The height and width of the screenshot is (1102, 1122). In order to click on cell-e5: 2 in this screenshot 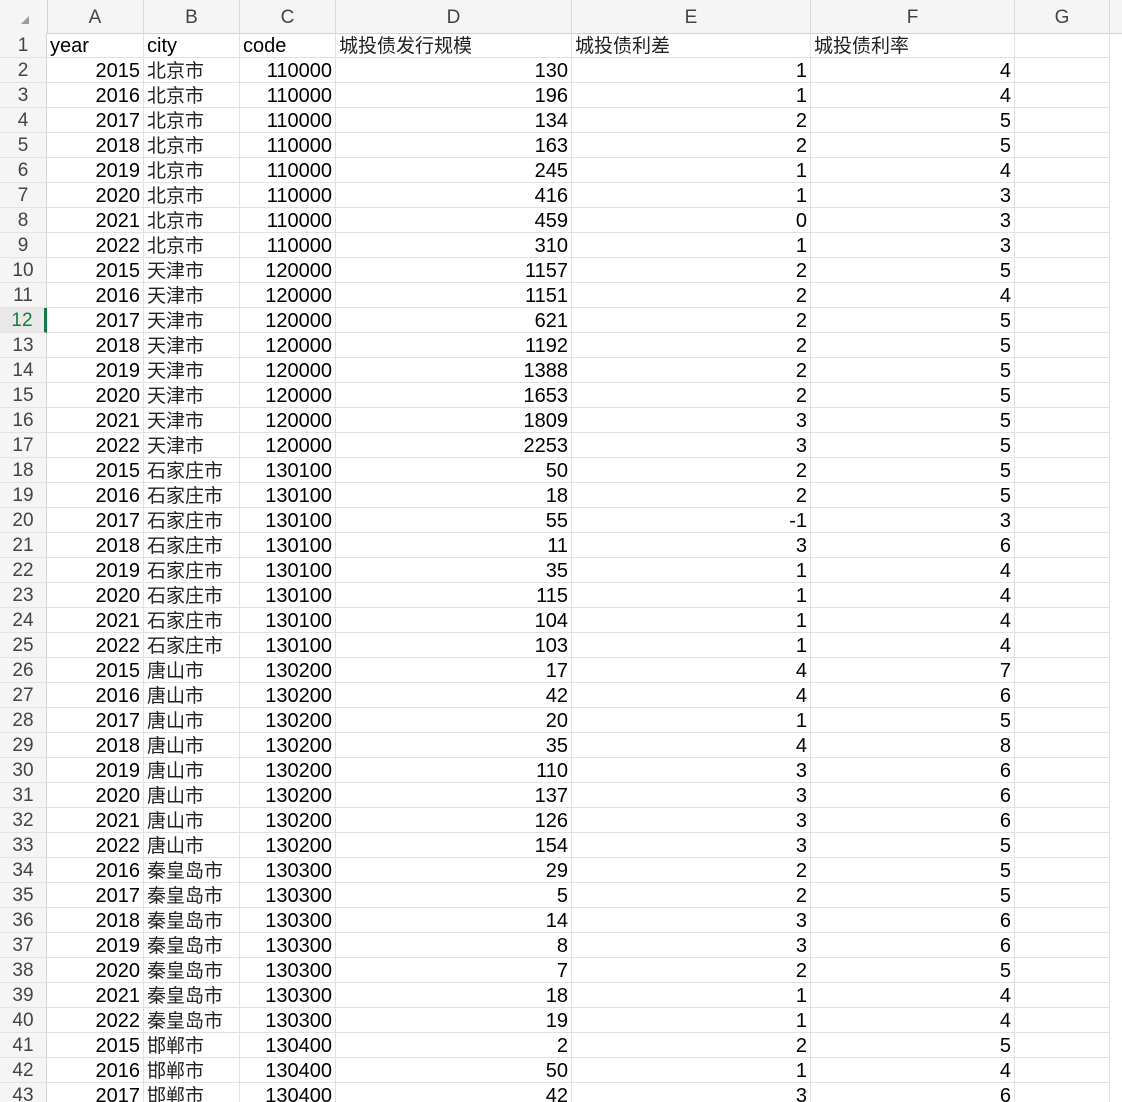, I will do `click(691, 145)`.